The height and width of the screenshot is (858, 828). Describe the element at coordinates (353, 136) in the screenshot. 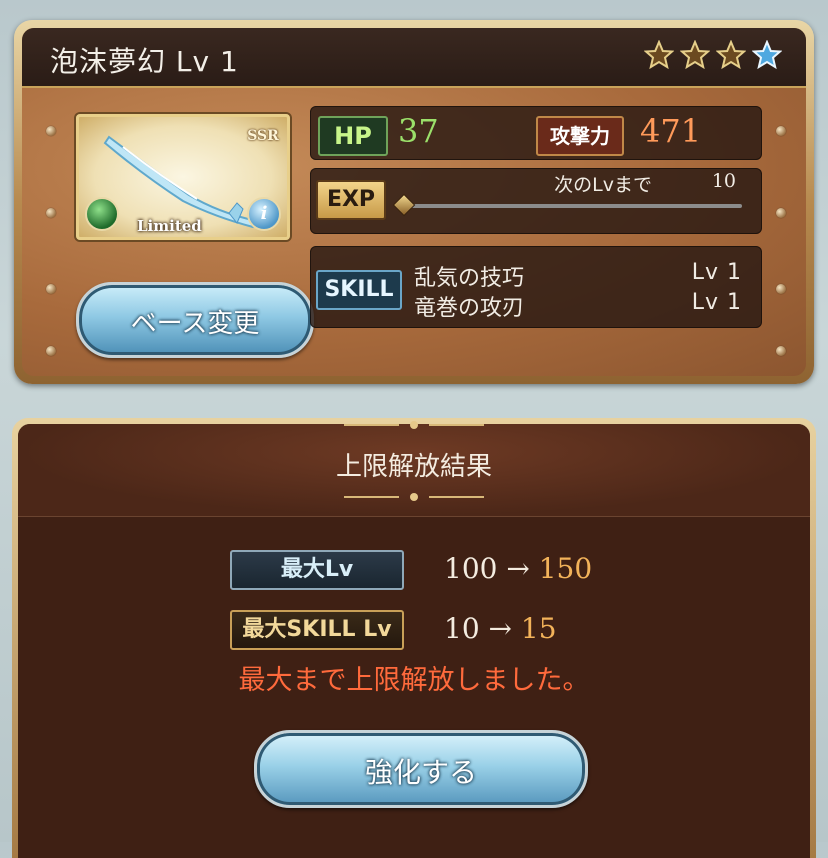

I see `hp-label: HP` at that location.